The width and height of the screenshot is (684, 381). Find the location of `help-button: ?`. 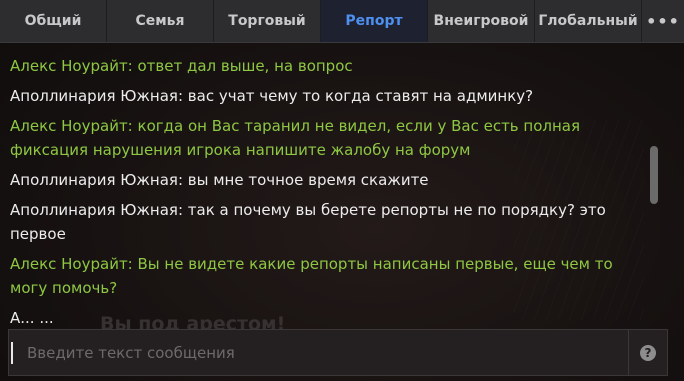

help-button: ? is located at coordinates (648, 352).